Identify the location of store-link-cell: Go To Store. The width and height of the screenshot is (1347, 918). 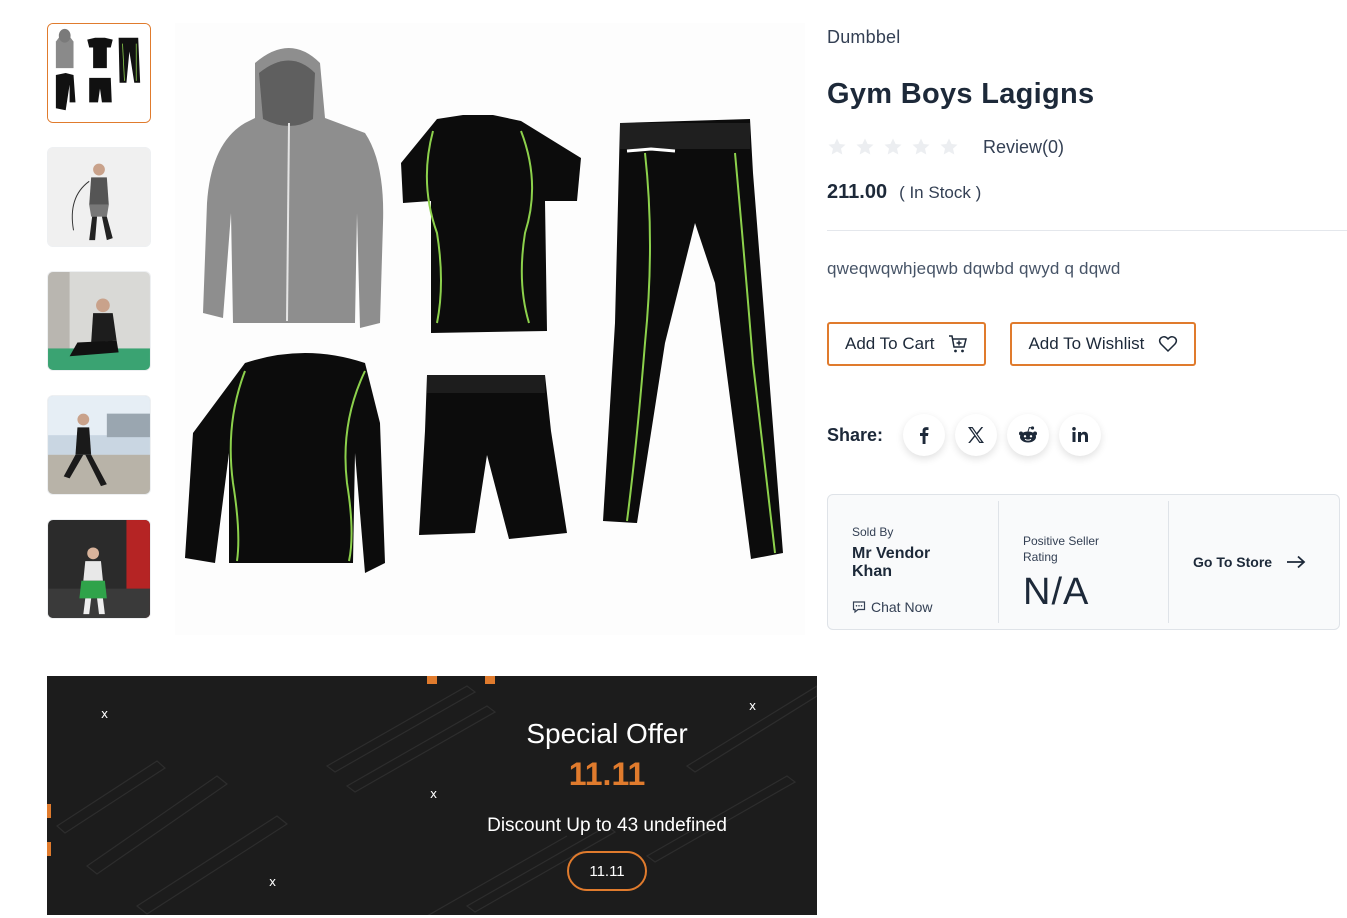
(1253, 562).